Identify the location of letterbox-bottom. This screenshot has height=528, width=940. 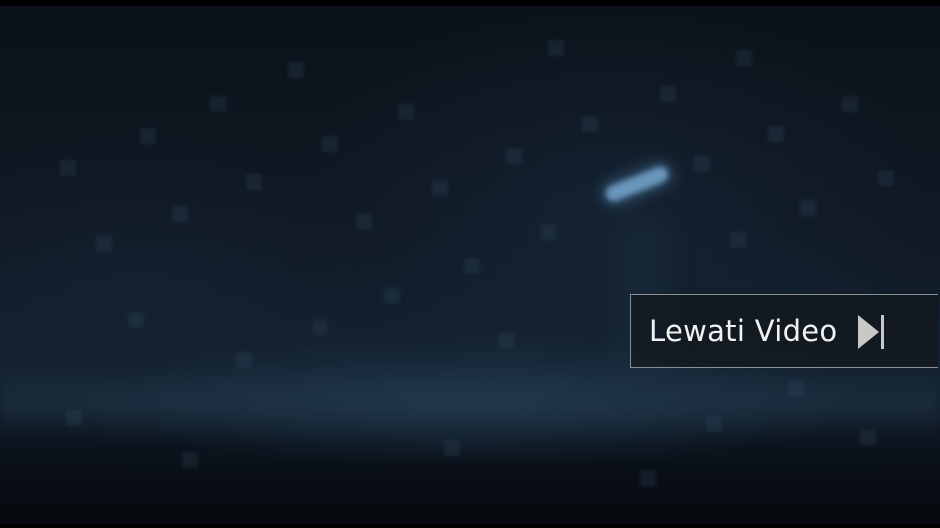
(470, 526).